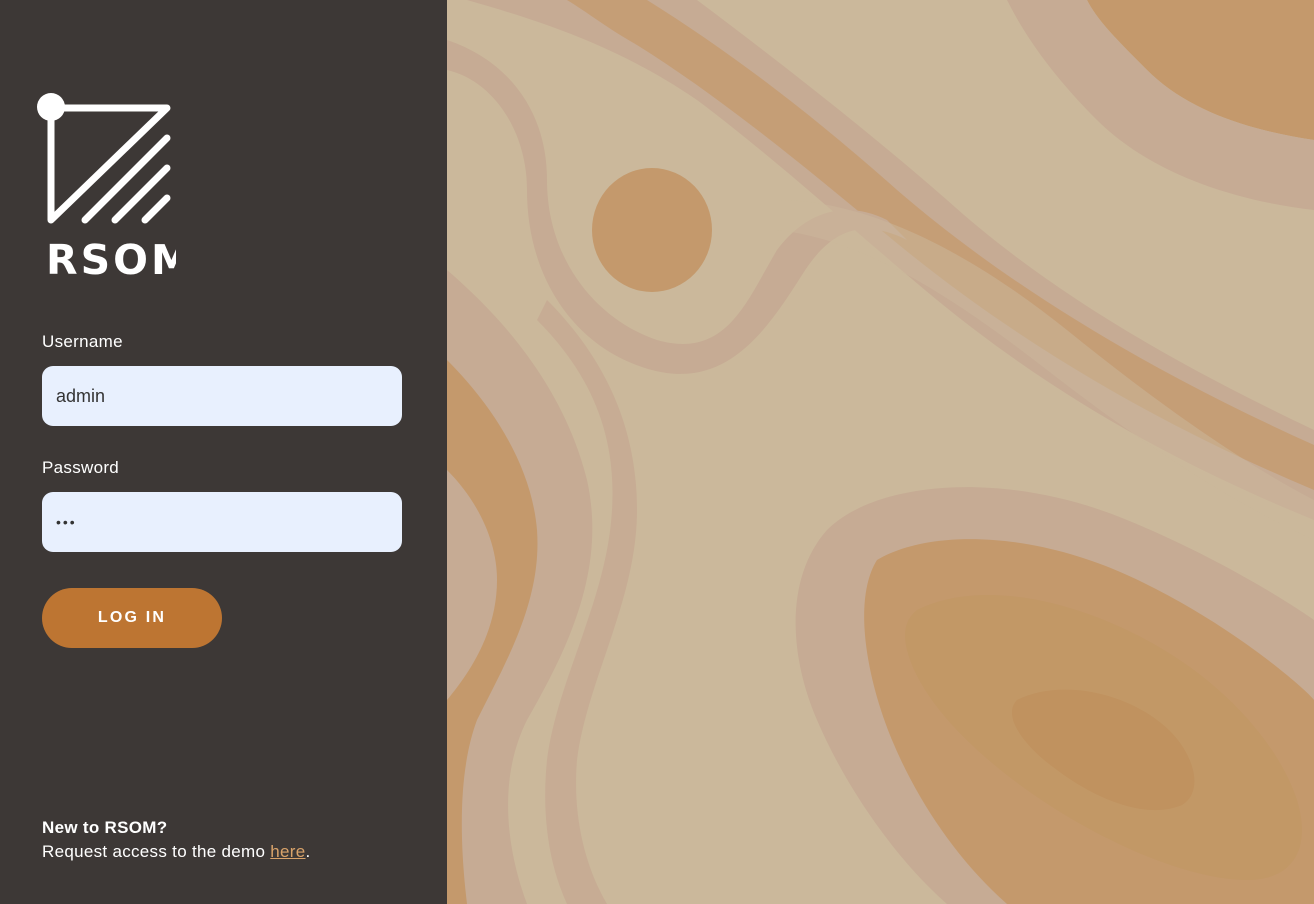 Image resolution: width=1314 pixels, height=904 pixels. What do you see at coordinates (222, 396) in the screenshot?
I see `username-input` at bounding box center [222, 396].